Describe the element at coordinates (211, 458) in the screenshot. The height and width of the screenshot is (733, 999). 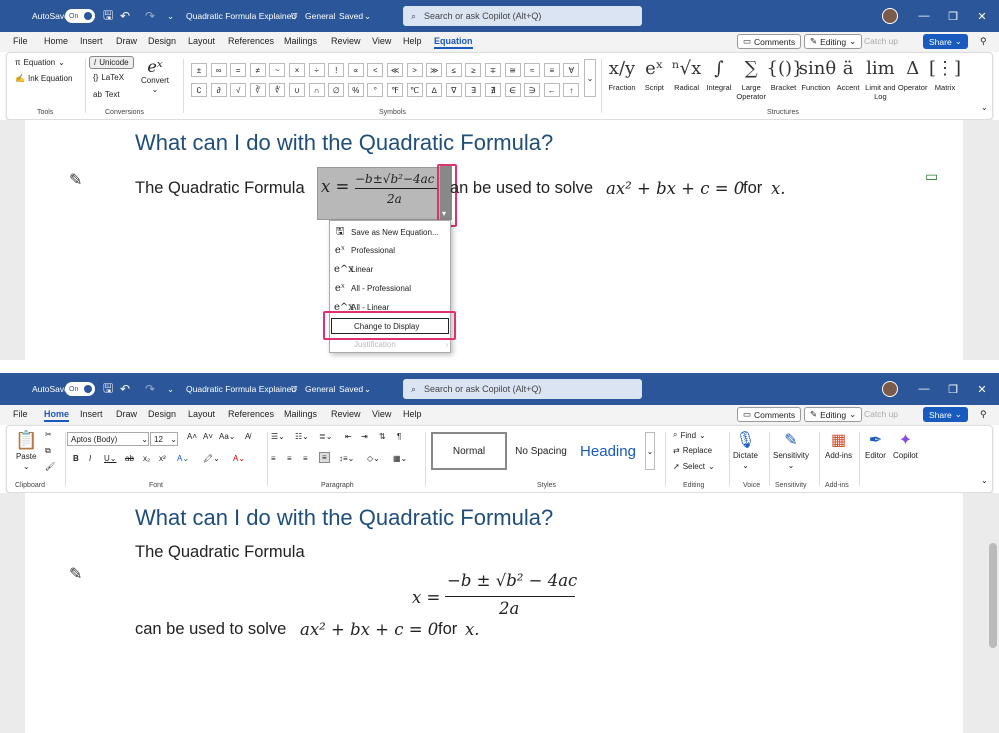
I see `highlight-color-icon: 🖍⌄` at that location.